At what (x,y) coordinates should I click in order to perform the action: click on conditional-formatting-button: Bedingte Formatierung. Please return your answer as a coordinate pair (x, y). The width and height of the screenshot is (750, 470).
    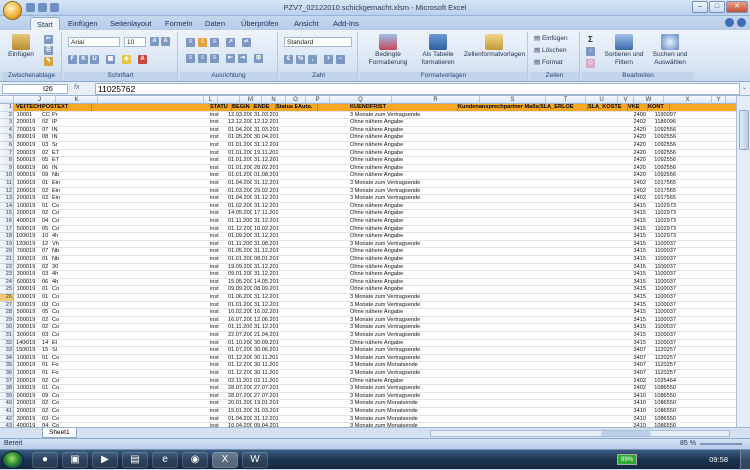
    Looking at the image, I should click on (388, 50).